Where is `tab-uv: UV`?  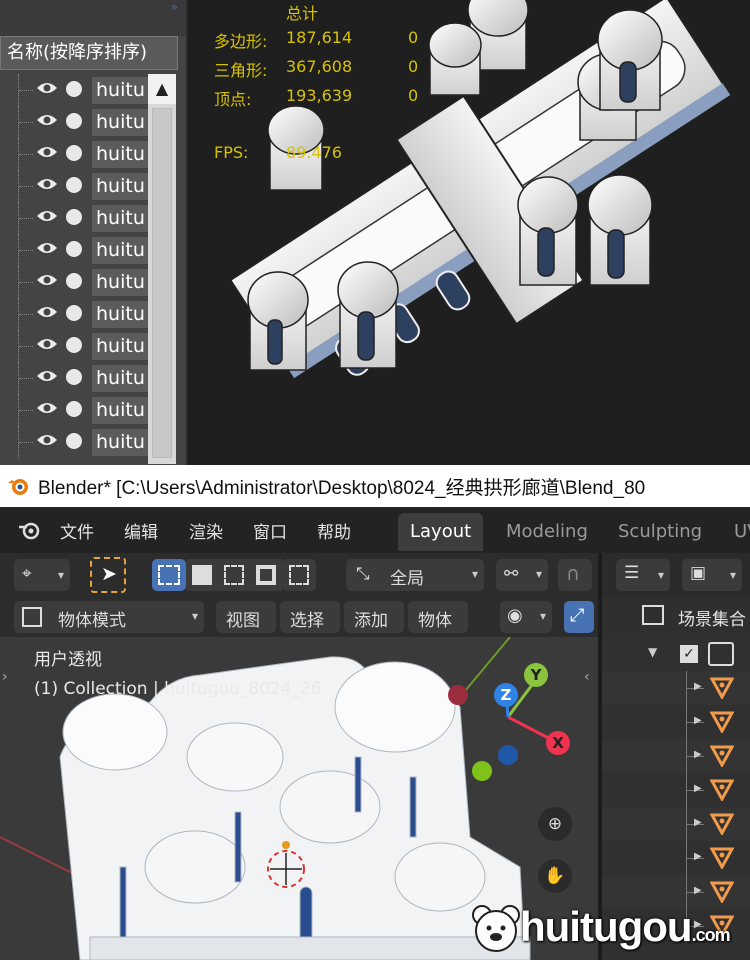
tab-uv: UV is located at coordinates (736, 532).